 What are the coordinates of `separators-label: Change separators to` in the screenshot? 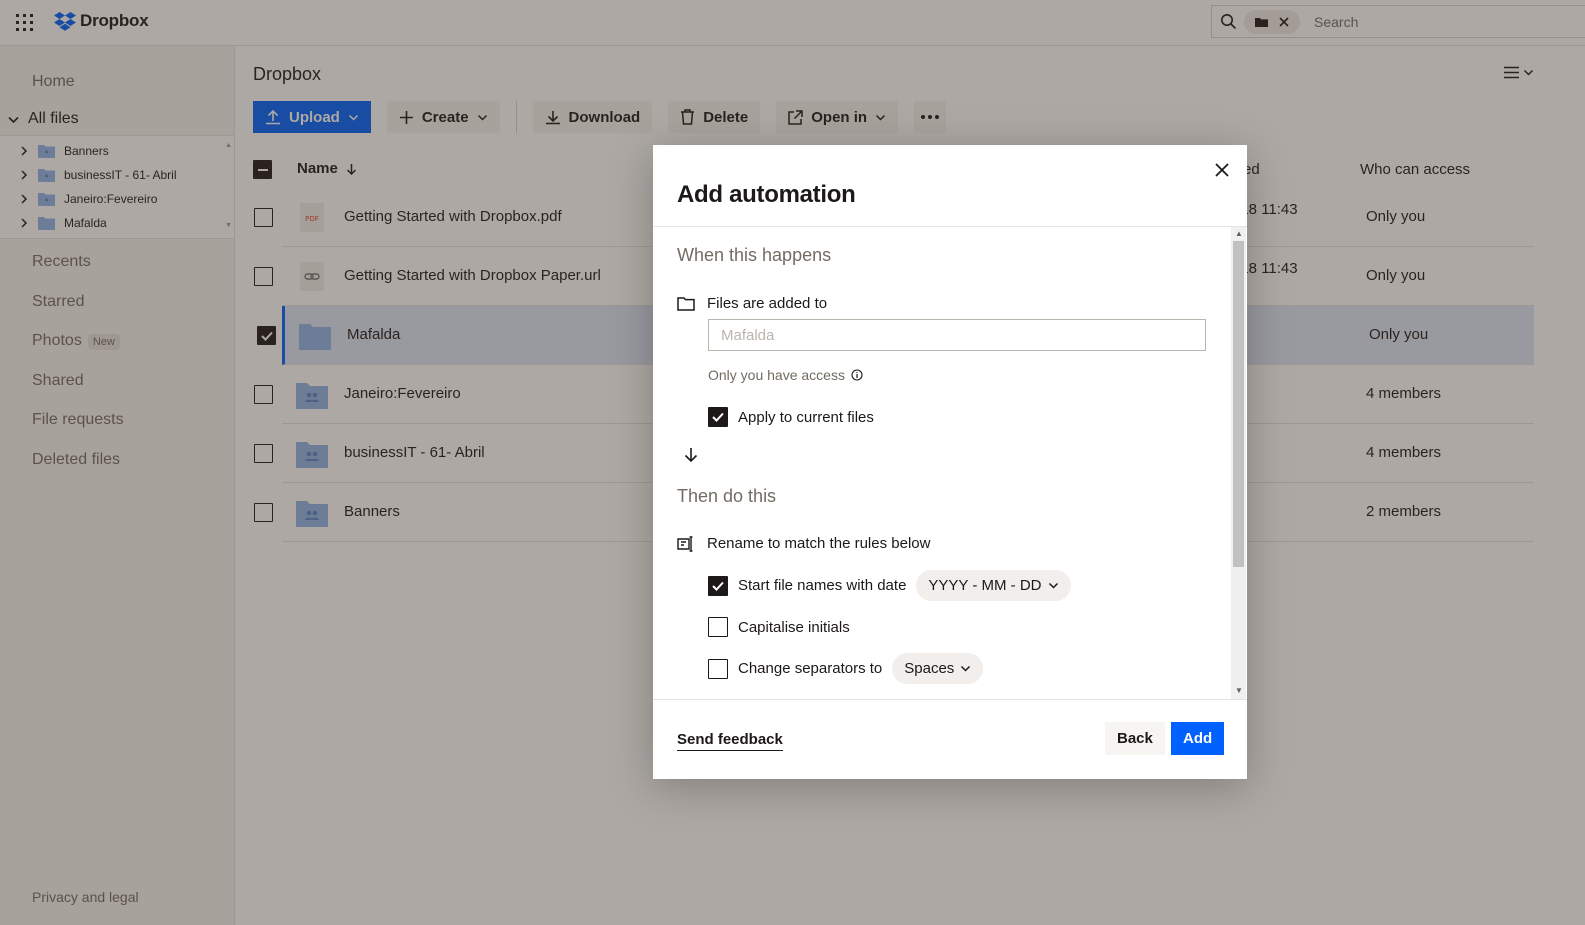 It's located at (810, 668).